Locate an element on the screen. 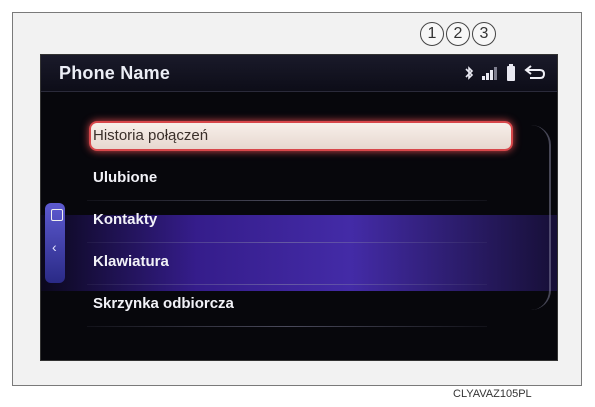 The image size is (595, 407). callout-1: 1 is located at coordinates (432, 34).